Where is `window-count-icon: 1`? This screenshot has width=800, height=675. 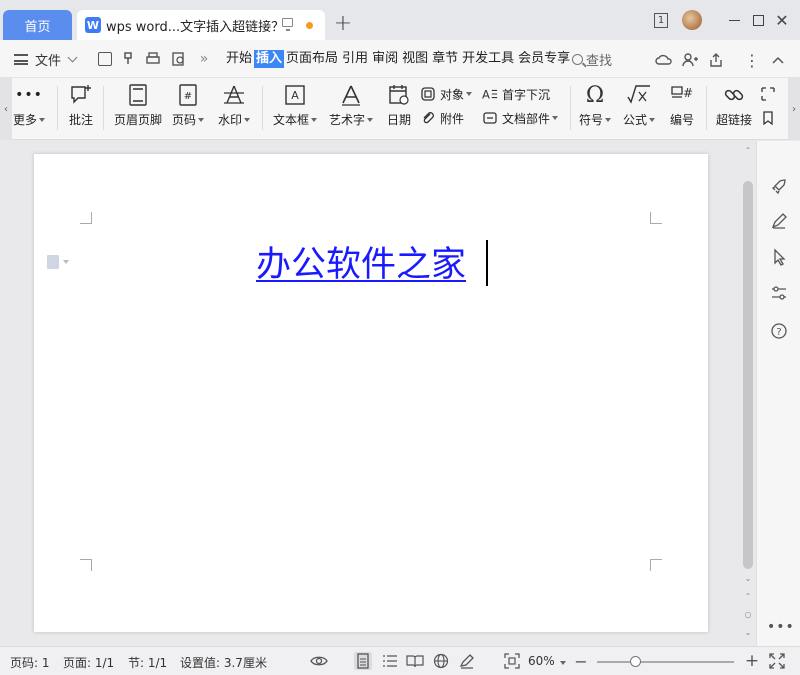 window-count-icon: 1 is located at coordinates (661, 20).